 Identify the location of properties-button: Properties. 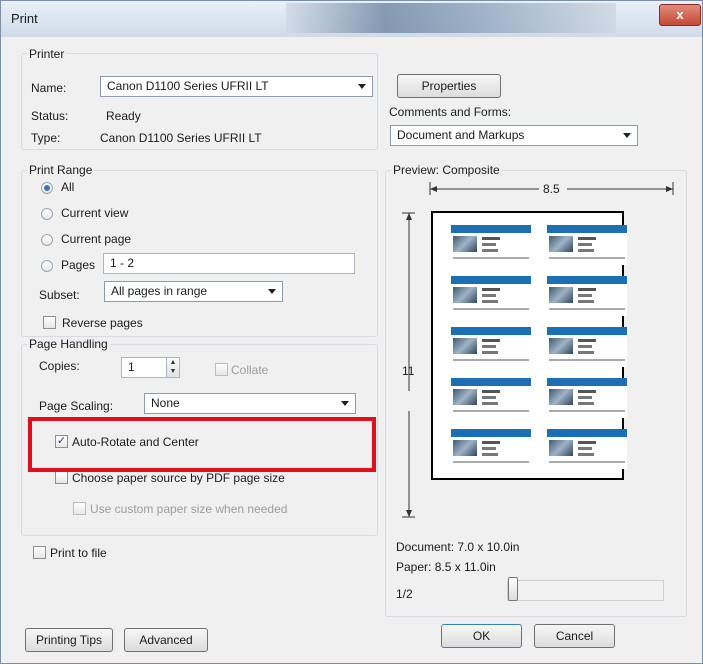
(449, 86).